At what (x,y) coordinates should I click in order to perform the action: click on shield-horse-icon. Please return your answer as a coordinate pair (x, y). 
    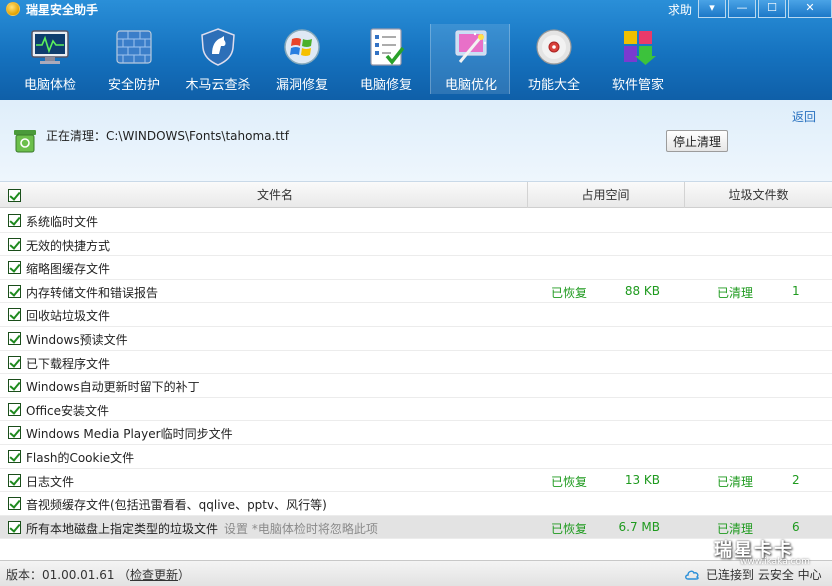
    Looking at the image, I should click on (218, 47).